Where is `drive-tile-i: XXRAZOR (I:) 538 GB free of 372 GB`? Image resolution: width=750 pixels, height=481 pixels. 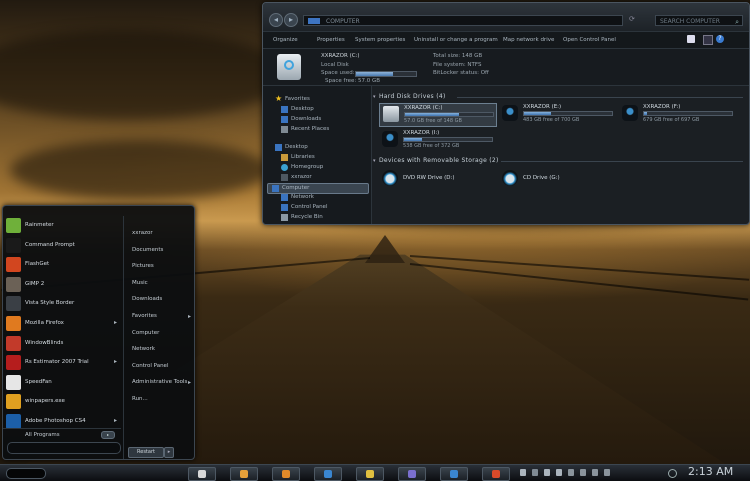
drive-tile-i: XXRAZOR (I:) 538 GB free of 372 GB is located at coordinates (437, 140).